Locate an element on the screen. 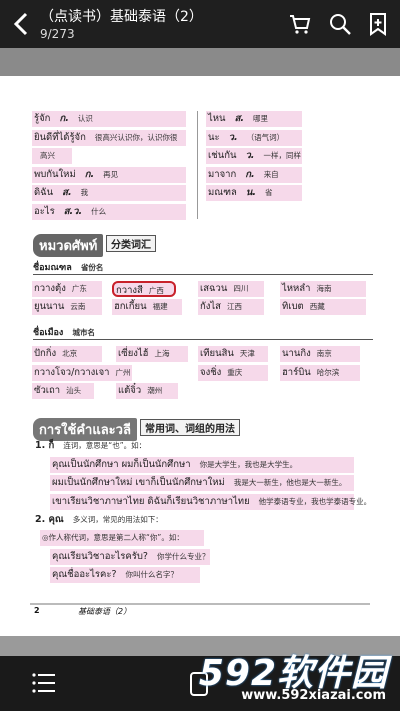 Image resolution: width=400 pixels, height=711 pixels. subsection-provinces: ชื่อมณฑล 省份名 is located at coordinates (68, 267).